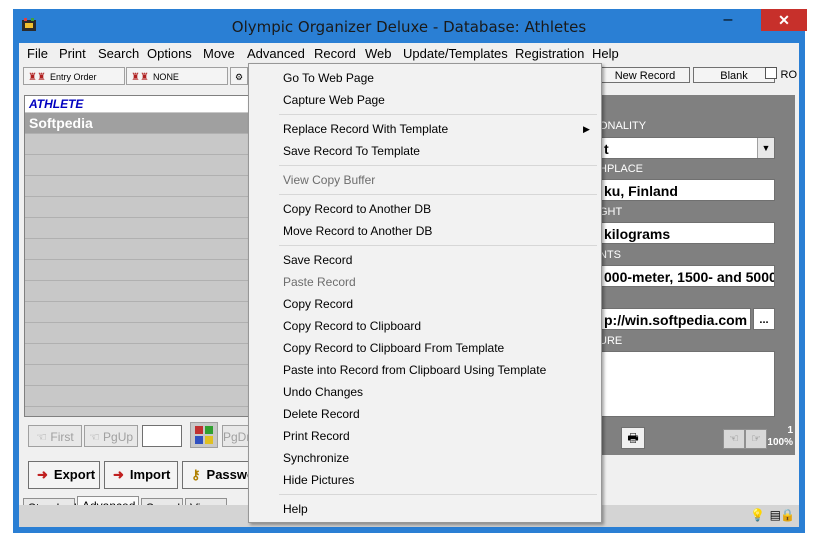  I want to click on events-label: NTS, so click(610, 255).